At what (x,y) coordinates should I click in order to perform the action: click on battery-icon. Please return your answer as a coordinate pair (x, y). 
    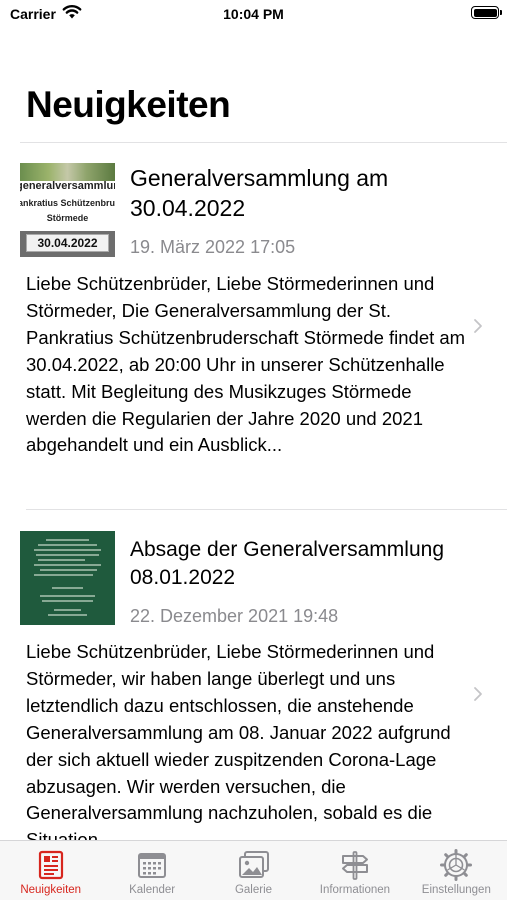
    Looking at the image, I should click on (486, 12).